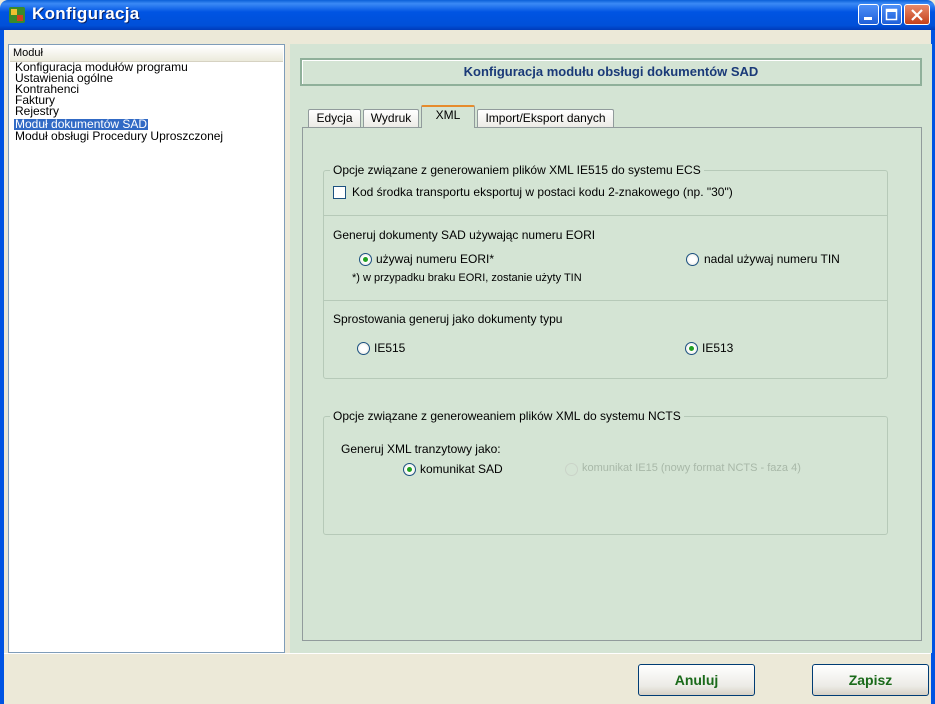  What do you see at coordinates (571, 469) in the screenshot?
I see `ncts-ie15-radio` at bounding box center [571, 469].